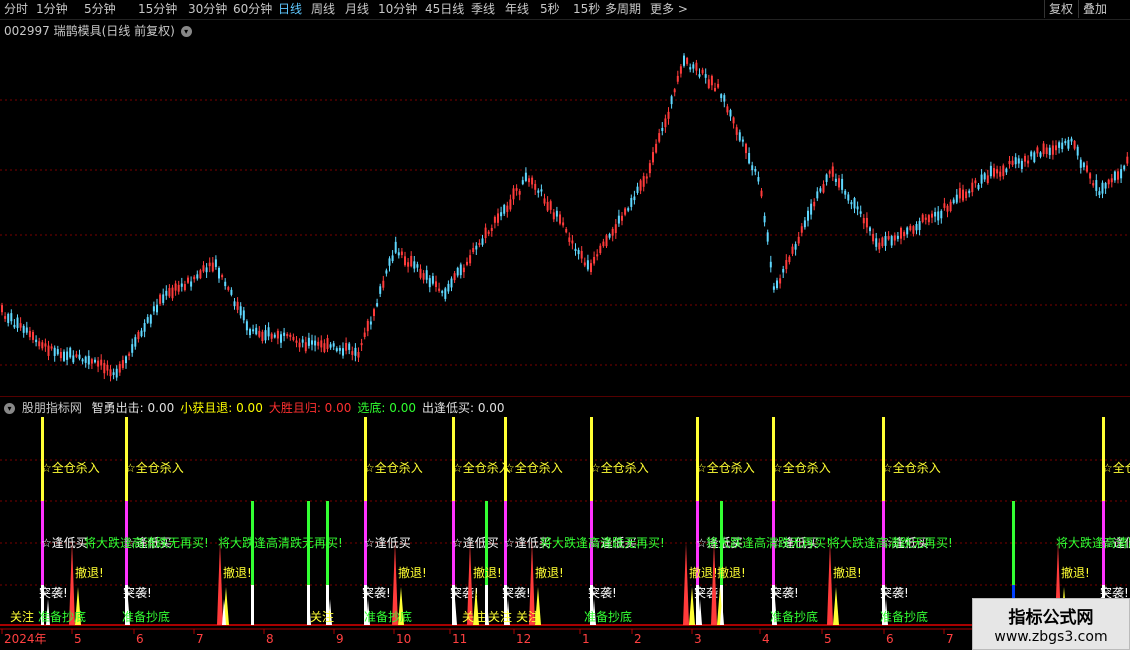  Describe the element at coordinates (475, 543) in the screenshot. I see `signal-label-fengdi: ☆逢低买` at that location.